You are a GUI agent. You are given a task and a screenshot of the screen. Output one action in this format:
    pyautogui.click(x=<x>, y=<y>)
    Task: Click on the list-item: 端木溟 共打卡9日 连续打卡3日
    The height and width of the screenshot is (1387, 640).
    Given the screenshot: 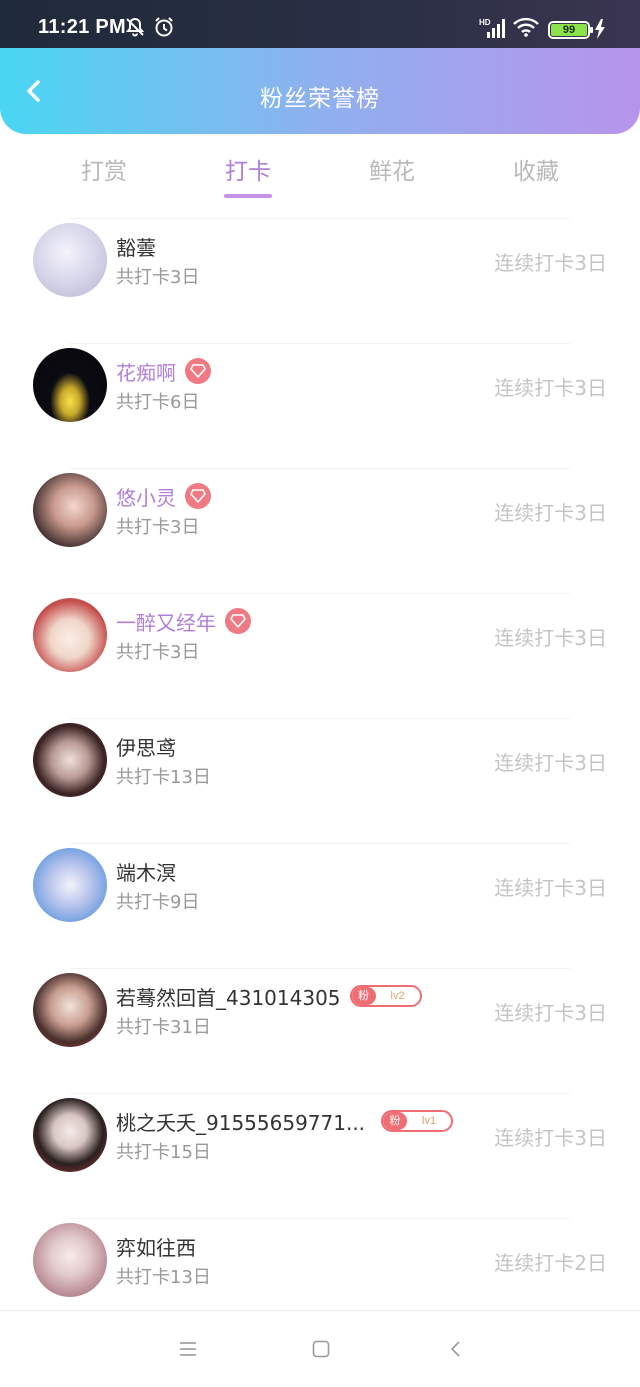 What is the action you would take?
    pyautogui.click(x=320, y=905)
    